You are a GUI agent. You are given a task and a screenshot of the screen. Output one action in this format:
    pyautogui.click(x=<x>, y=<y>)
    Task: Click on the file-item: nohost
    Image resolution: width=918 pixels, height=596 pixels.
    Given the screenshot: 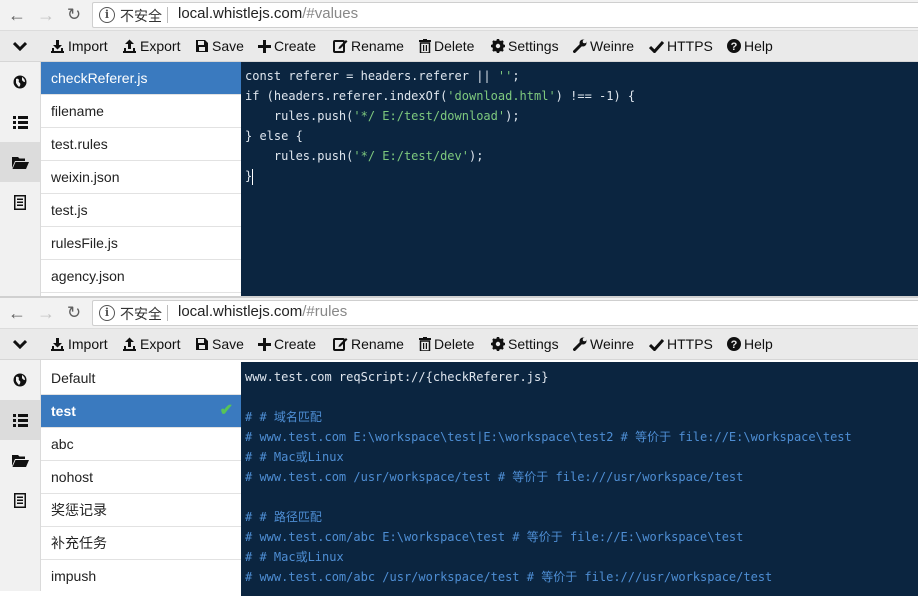 What is the action you would take?
    pyautogui.click(x=141, y=477)
    